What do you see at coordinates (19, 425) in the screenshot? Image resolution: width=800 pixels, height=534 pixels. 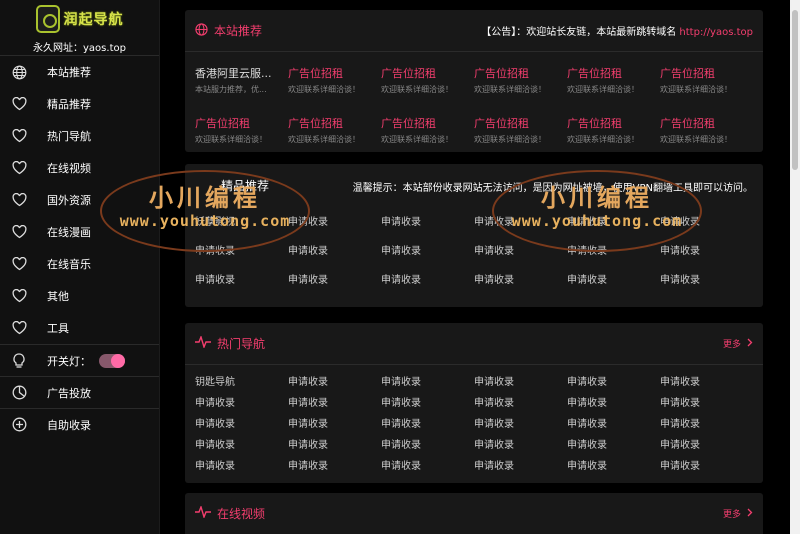 I see `plus-circle-icon` at bounding box center [19, 425].